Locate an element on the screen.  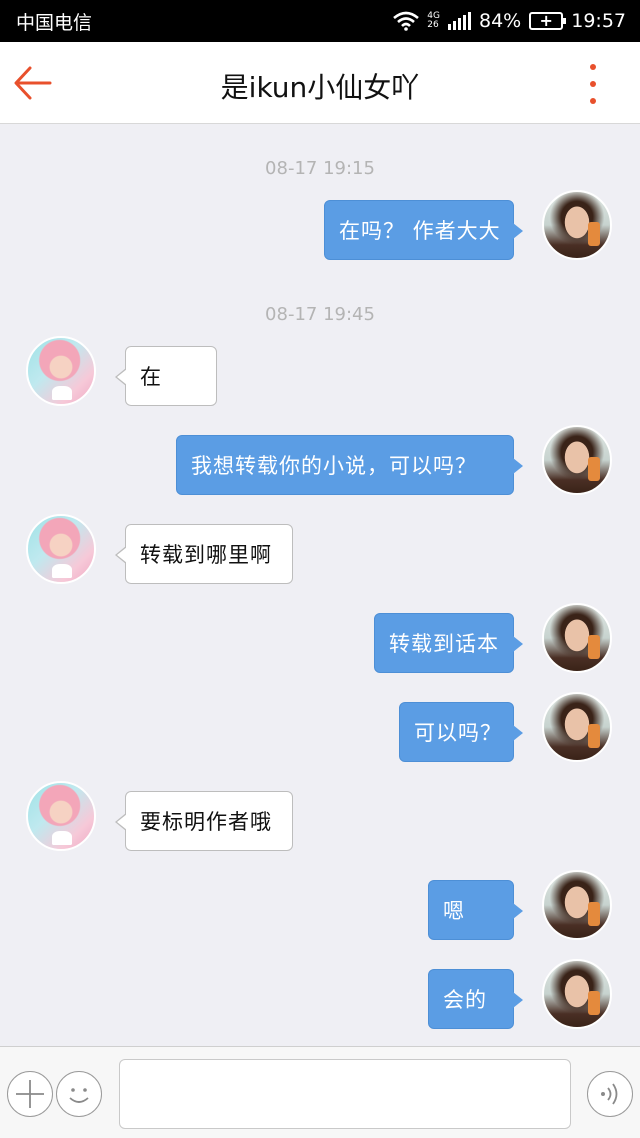
message-text: 在吗？ 作者大大 is located at coordinates (420, 231).